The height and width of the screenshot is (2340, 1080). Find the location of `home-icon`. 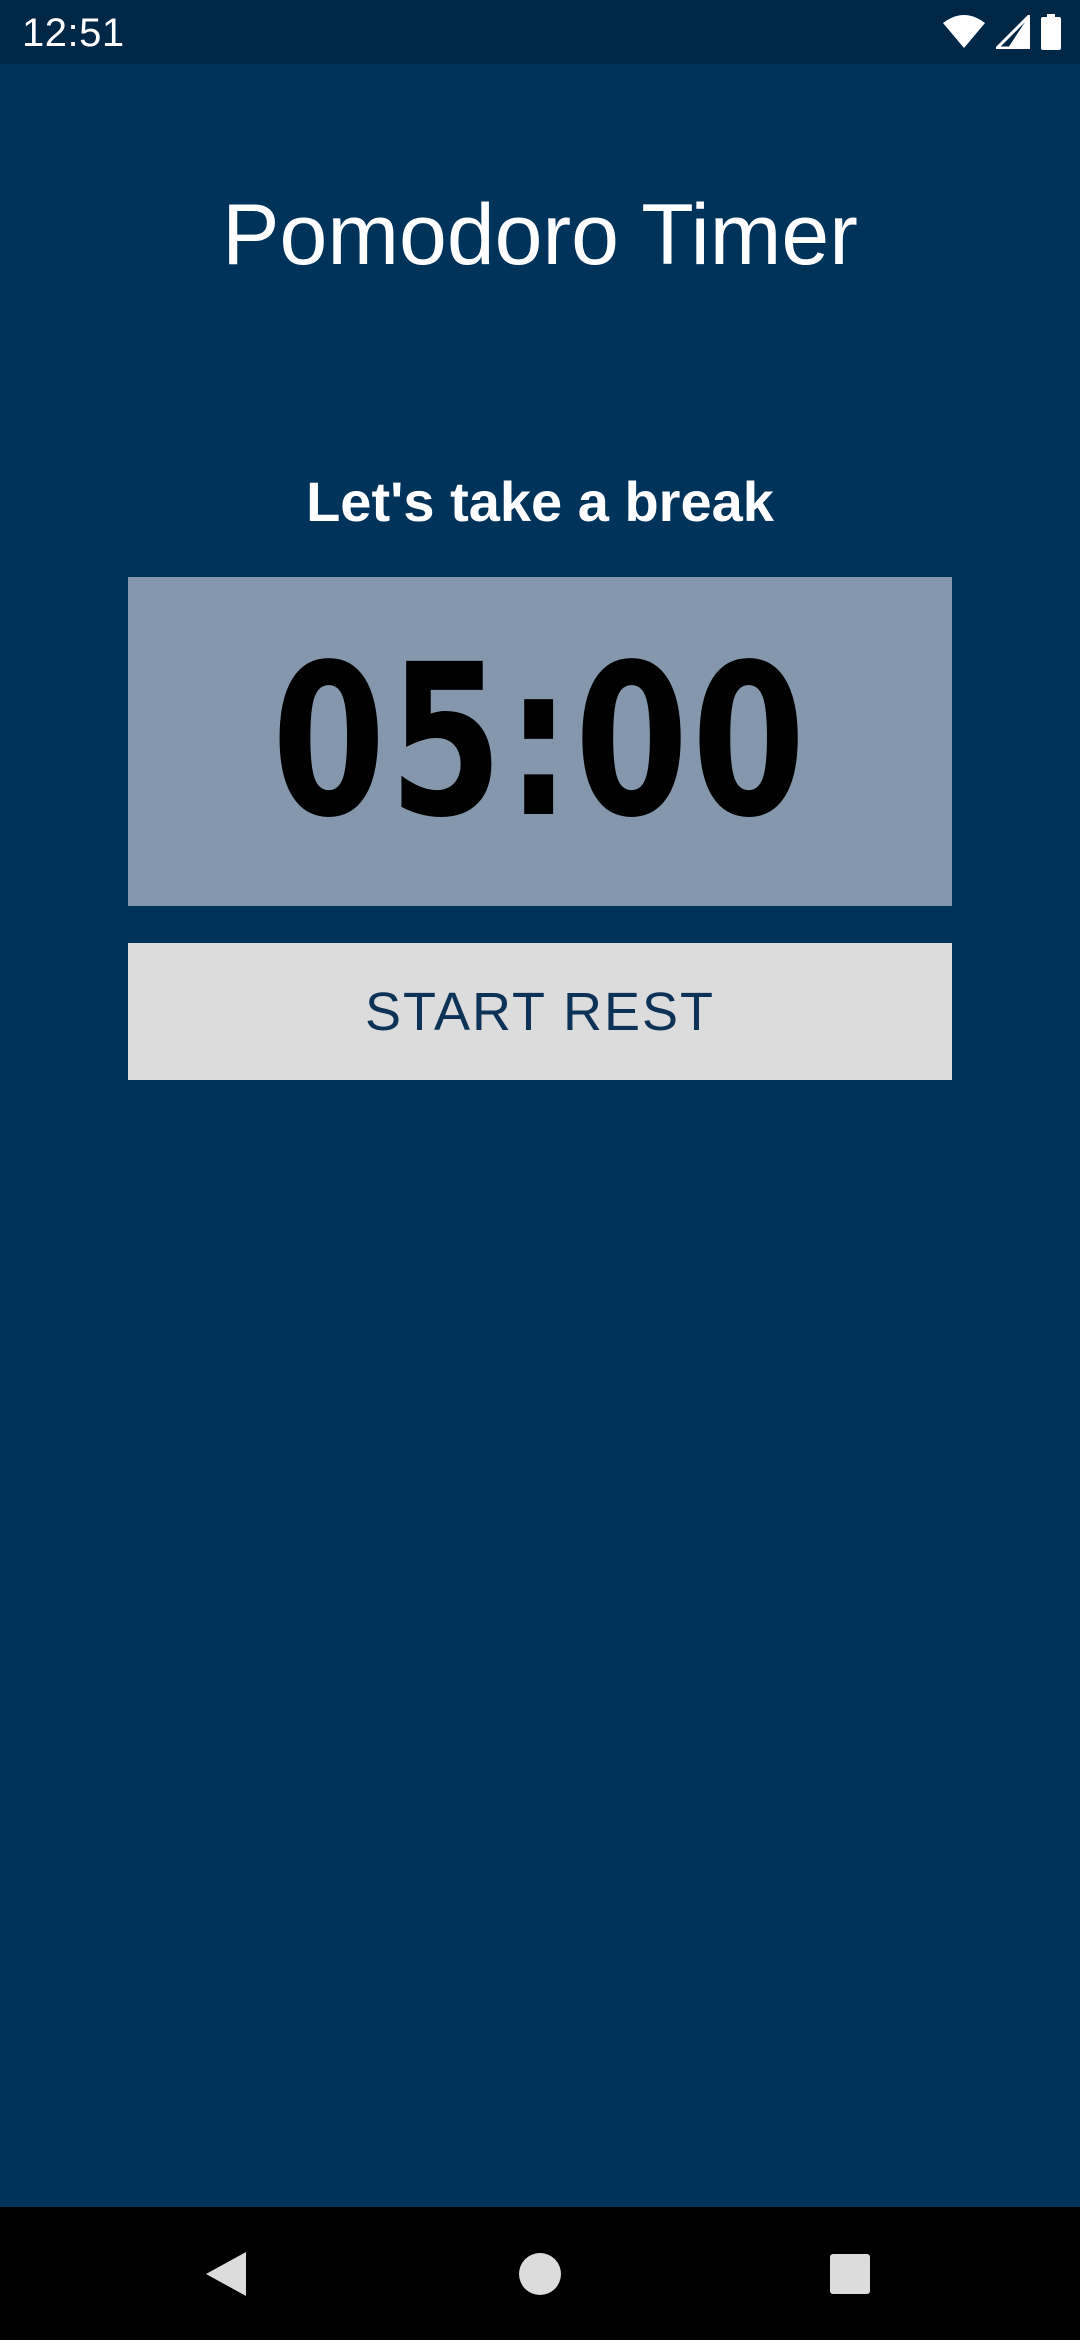

home-icon is located at coordinates (540, 2273).